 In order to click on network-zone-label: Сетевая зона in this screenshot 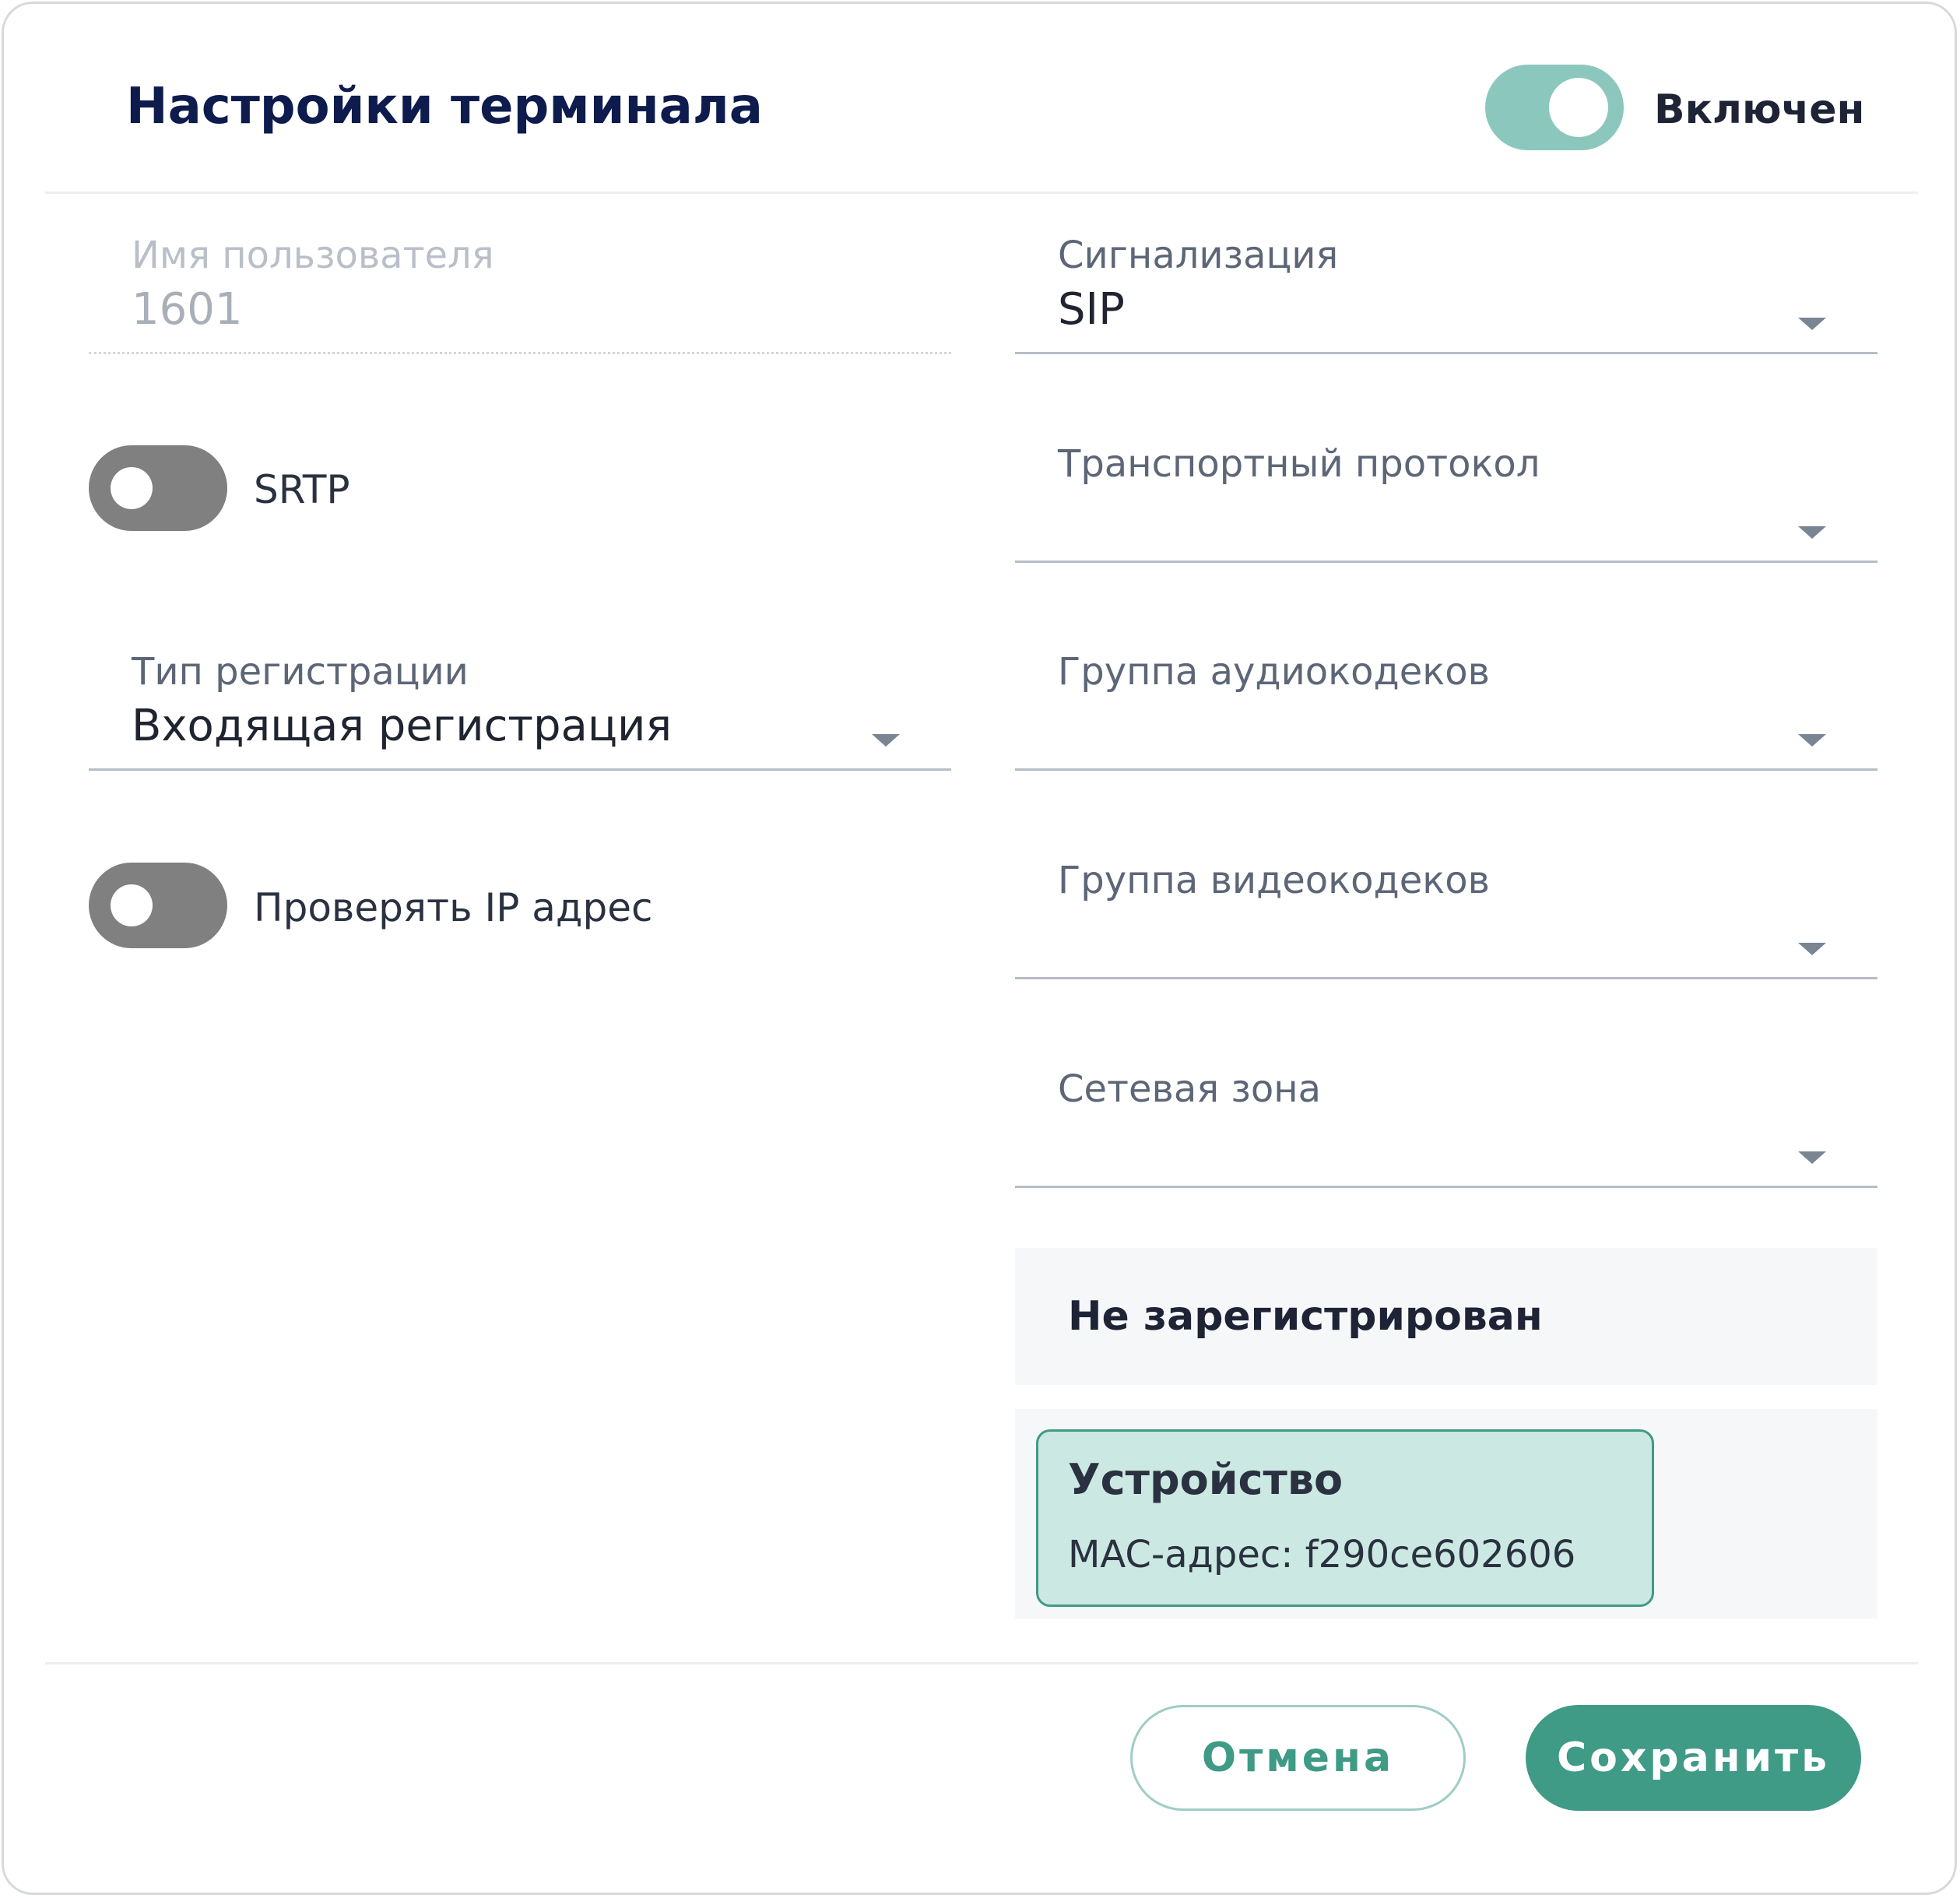, I will do `click(1190, 1089)`.